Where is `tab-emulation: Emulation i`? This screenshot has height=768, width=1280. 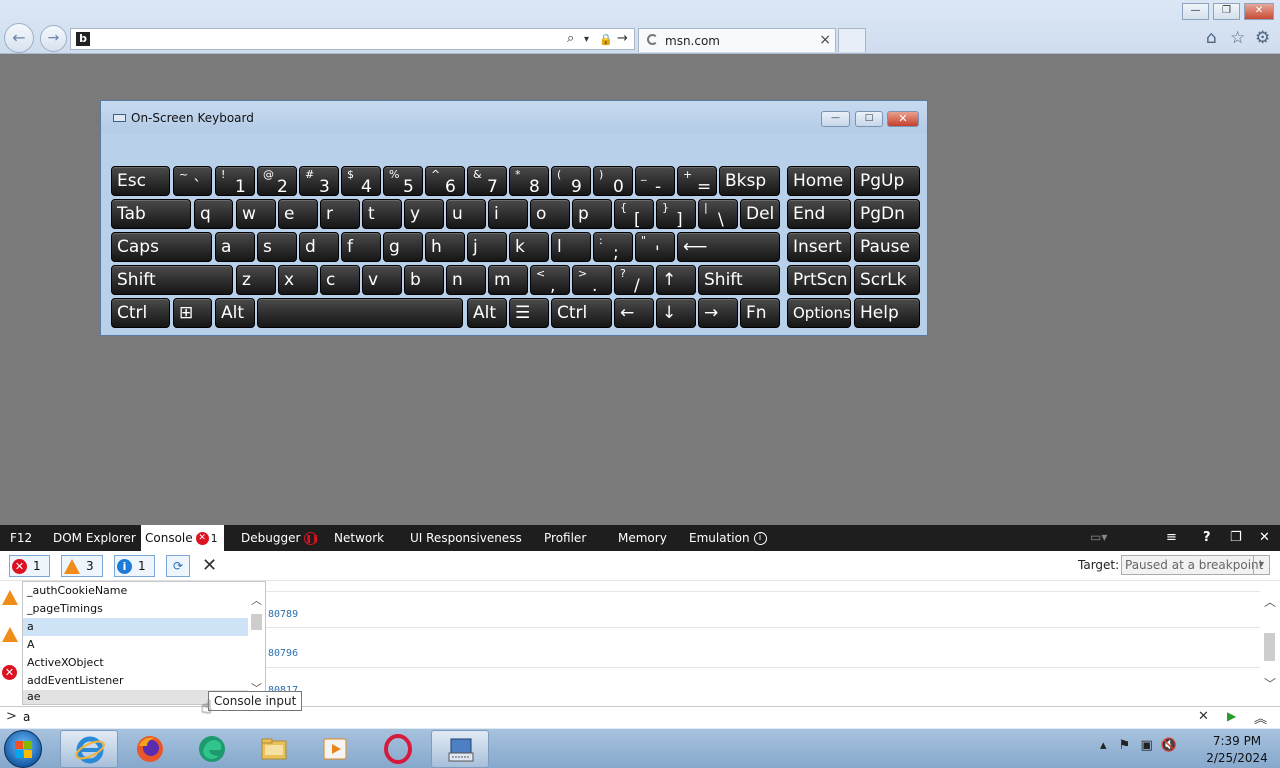
tab-emulation: Emulation i is located at coordinates (728, 538).